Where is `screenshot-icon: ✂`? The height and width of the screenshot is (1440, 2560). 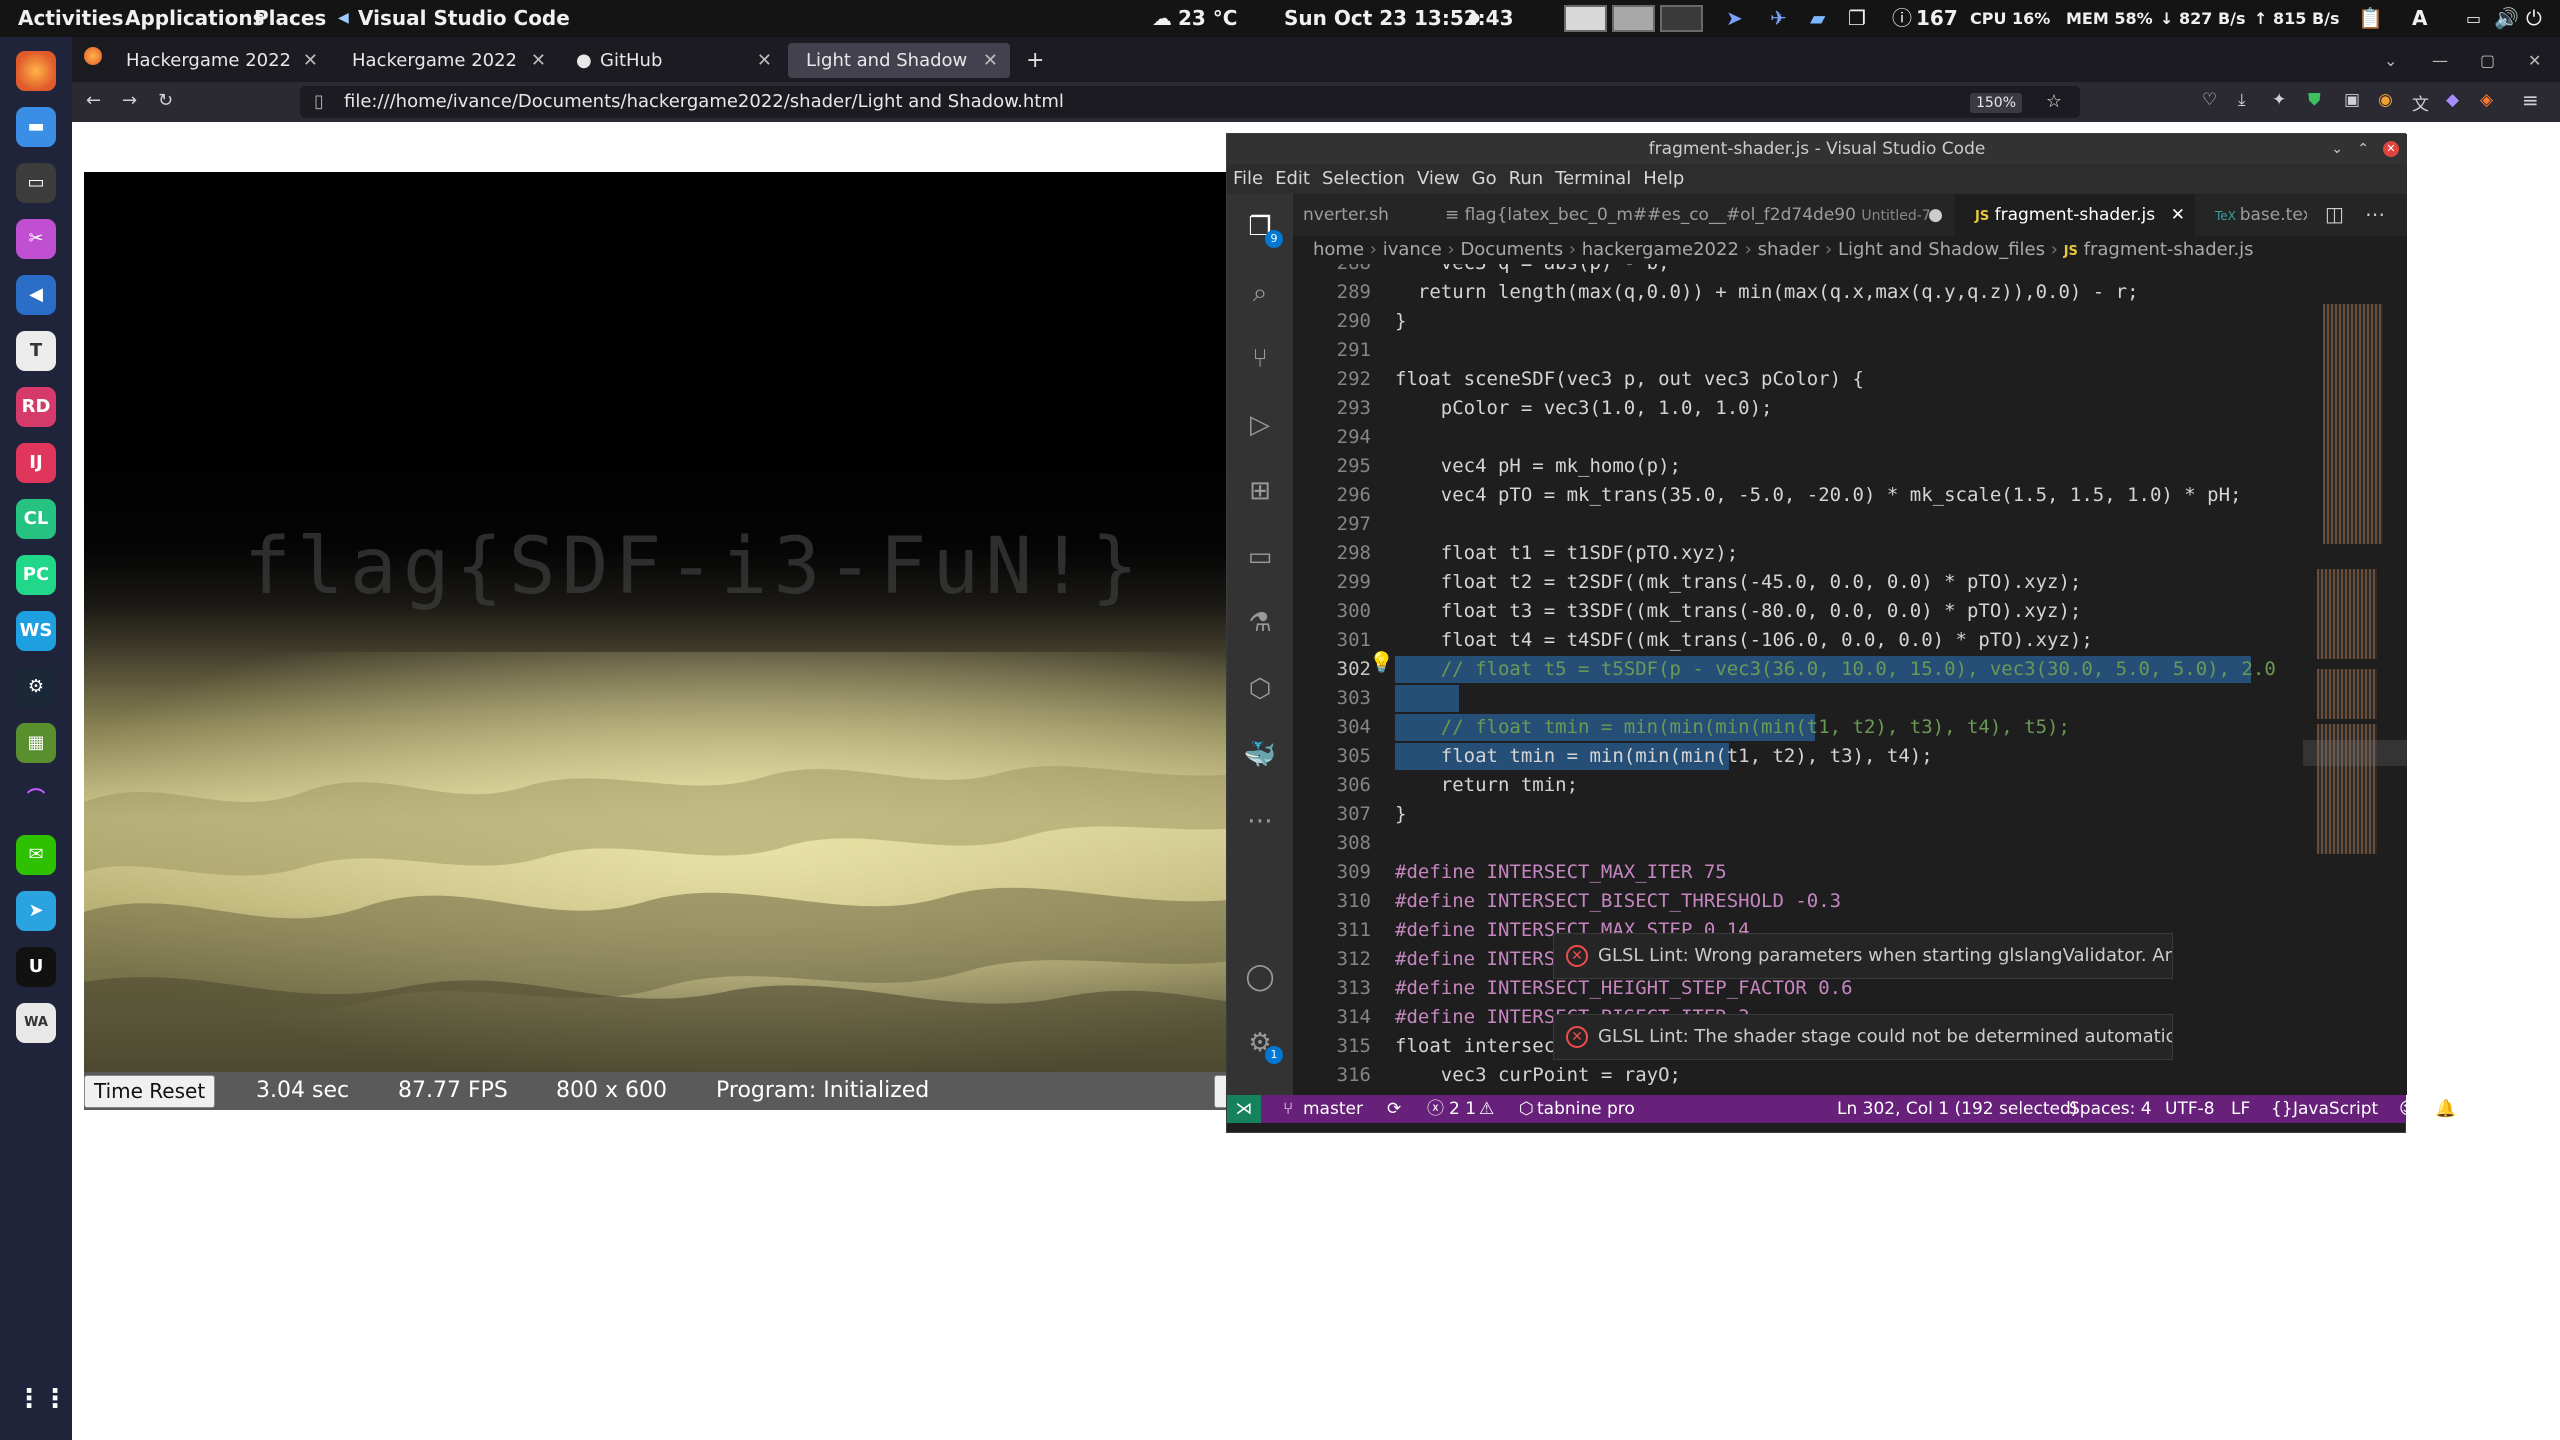 screenshot-icon: ✂ is located at coordinates (36, 239).